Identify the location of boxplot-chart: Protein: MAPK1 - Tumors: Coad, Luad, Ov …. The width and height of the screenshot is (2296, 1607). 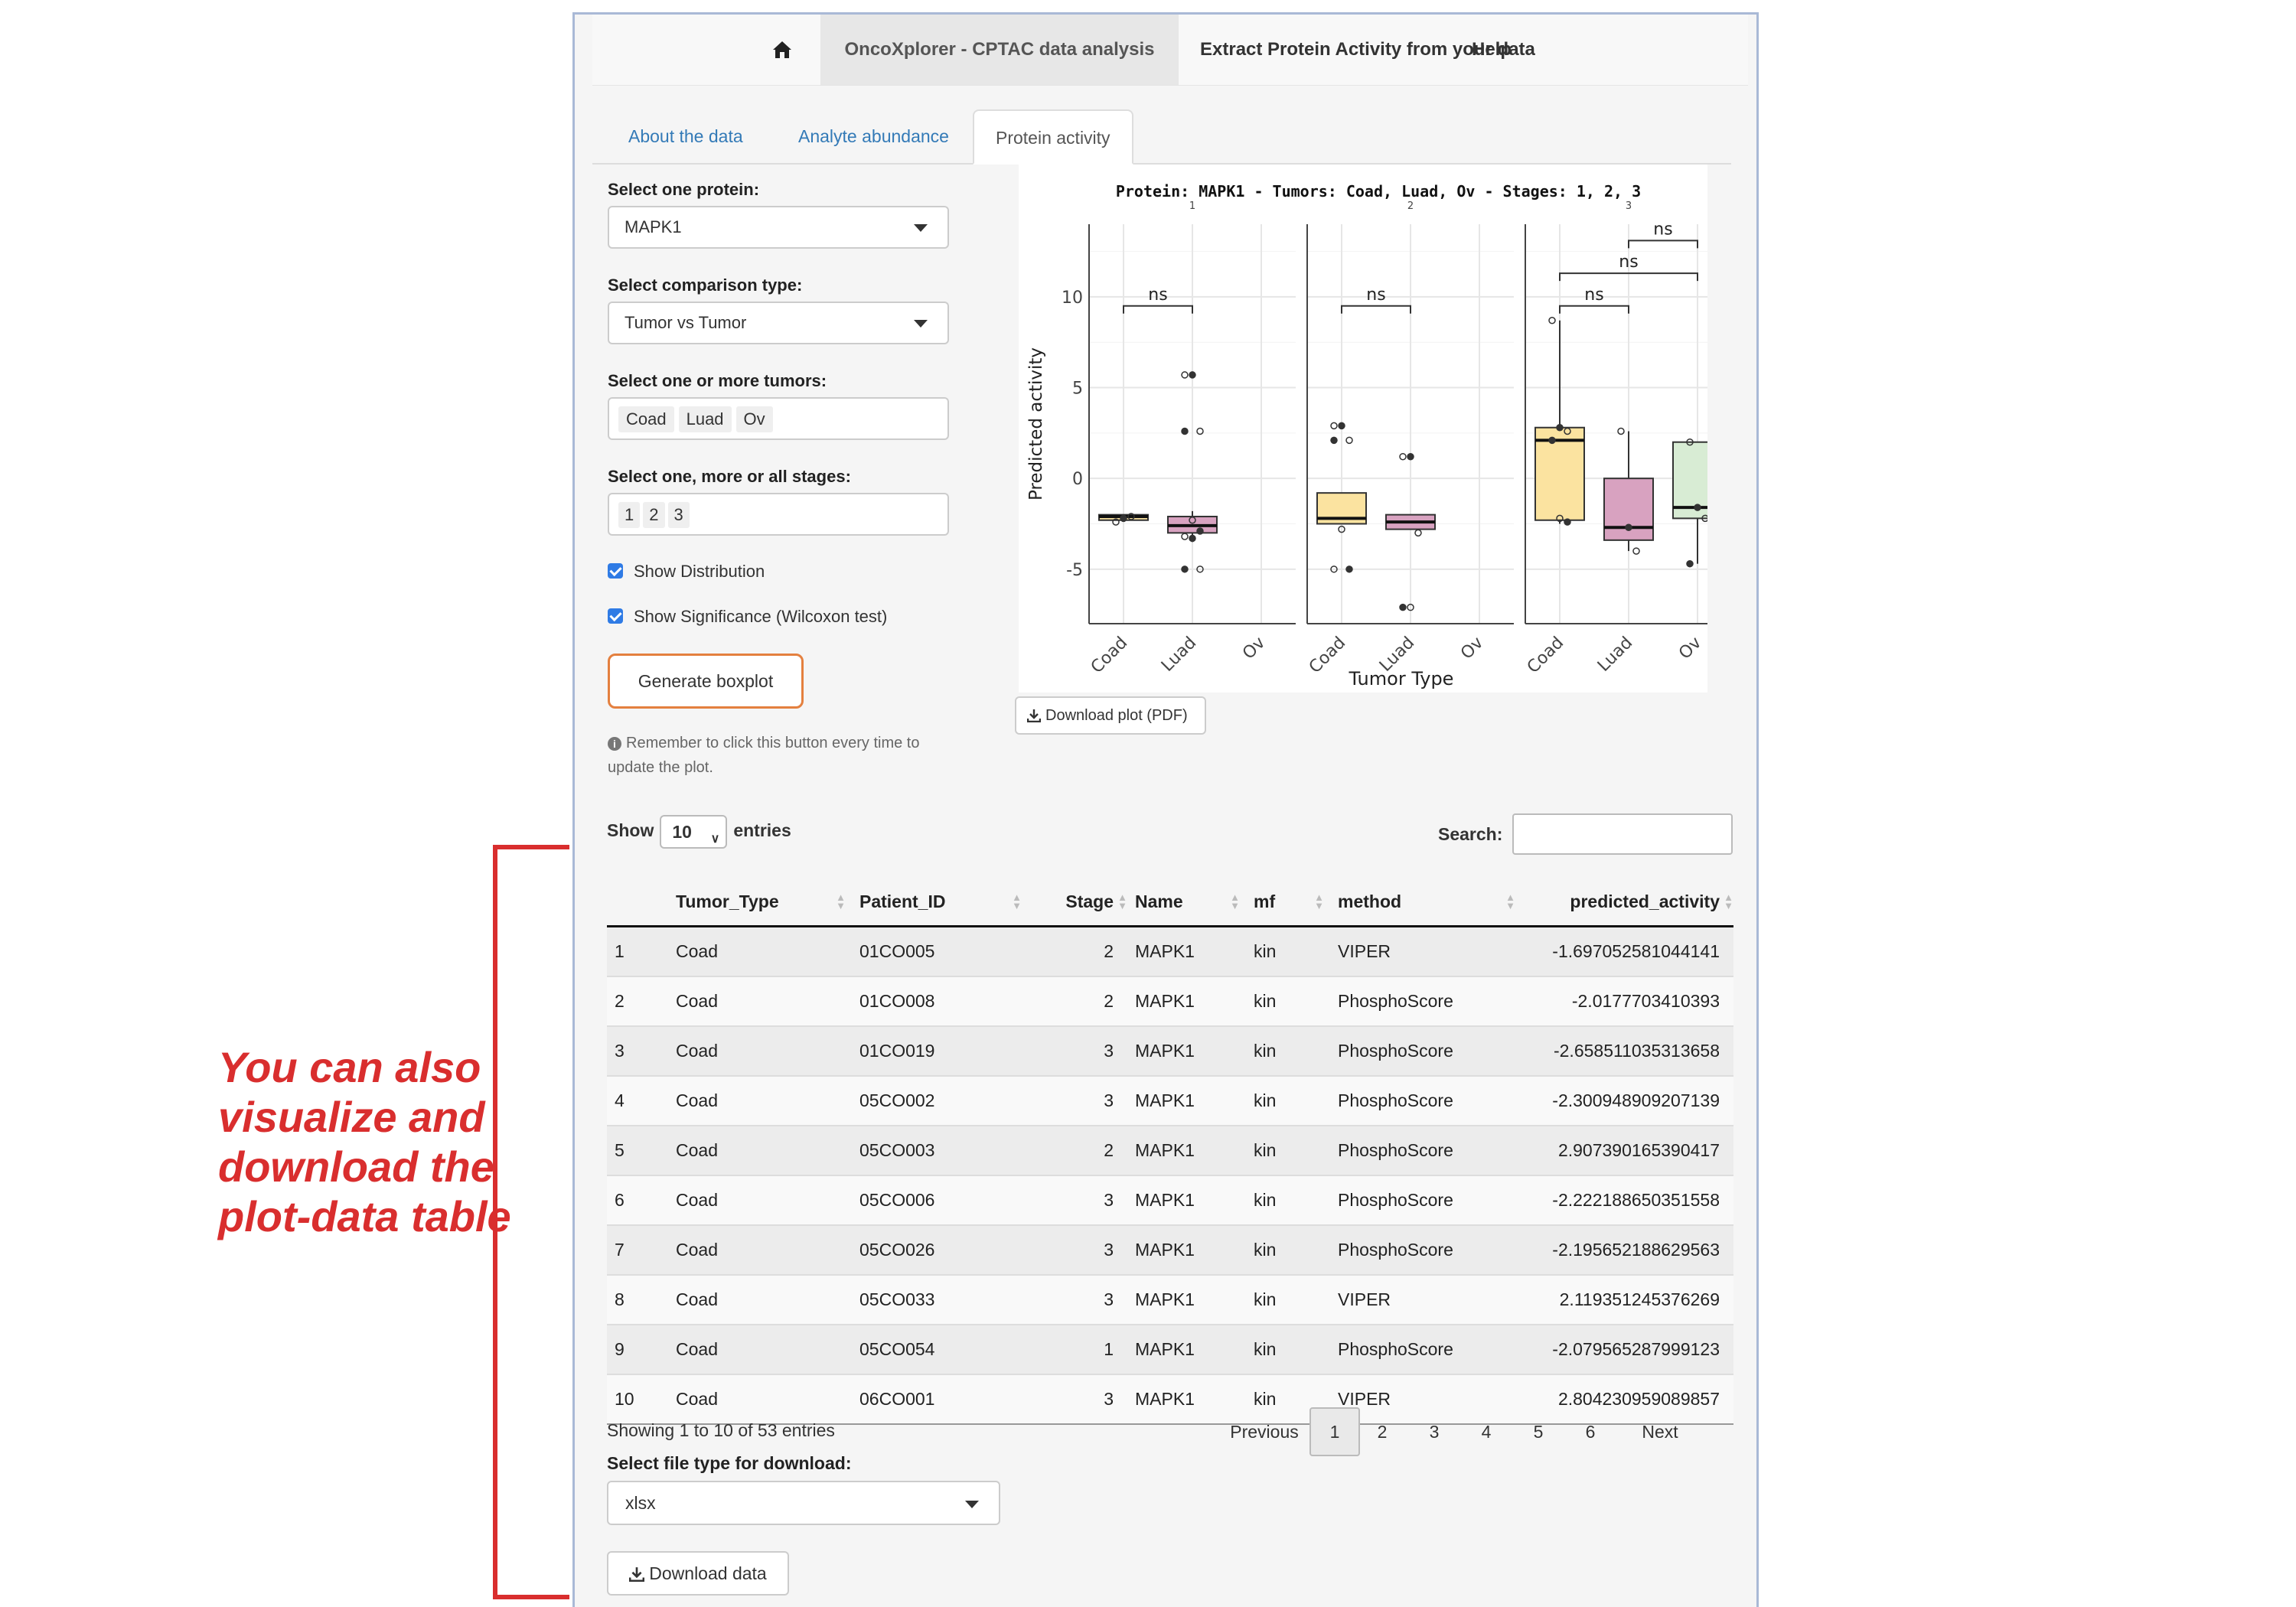
(1379, 435).